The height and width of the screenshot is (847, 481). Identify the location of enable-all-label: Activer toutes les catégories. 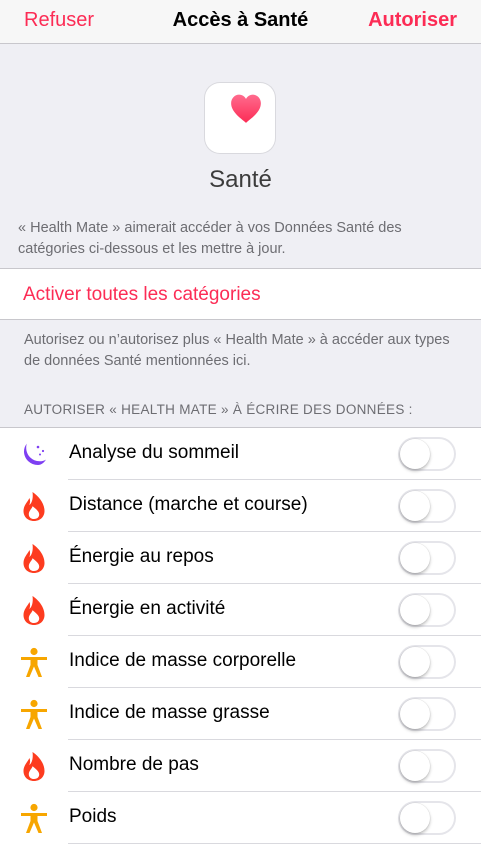
(142, 294).